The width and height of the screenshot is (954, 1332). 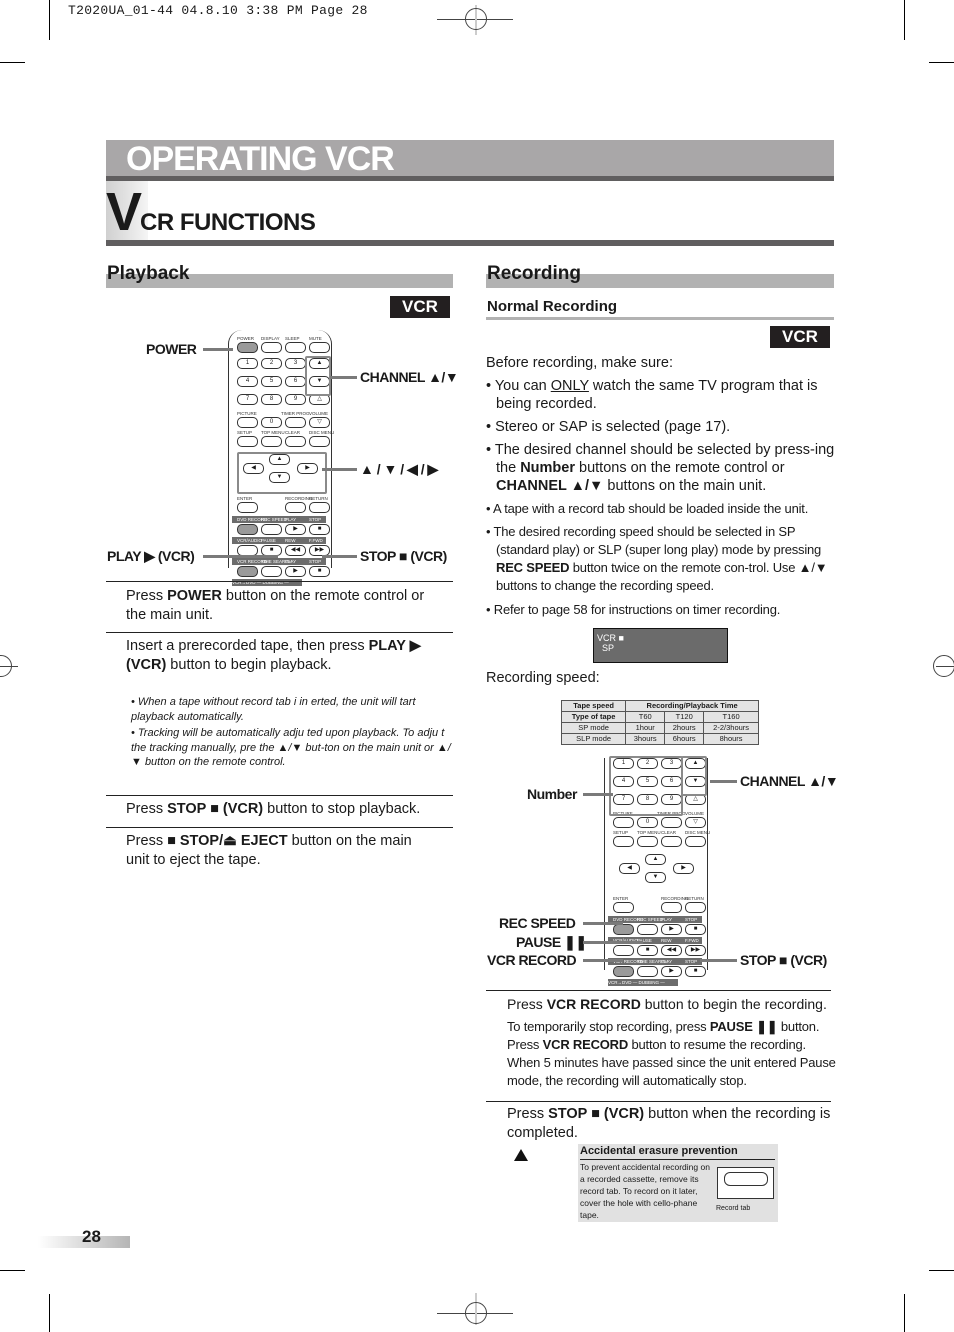 I want to click on remote-label: DISC MENU, so click(x=698, y=832).